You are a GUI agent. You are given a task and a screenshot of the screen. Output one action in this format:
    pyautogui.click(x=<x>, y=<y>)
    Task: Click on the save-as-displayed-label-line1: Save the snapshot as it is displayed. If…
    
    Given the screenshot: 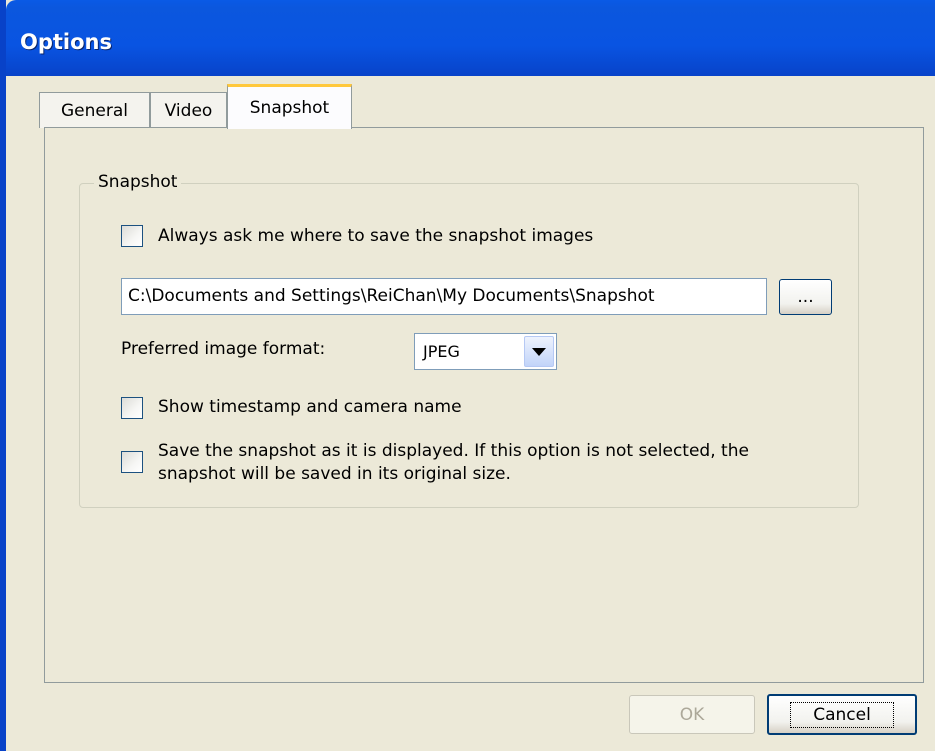 What is the action you would take?
    pyautogui.click(x=453, y=451)
    